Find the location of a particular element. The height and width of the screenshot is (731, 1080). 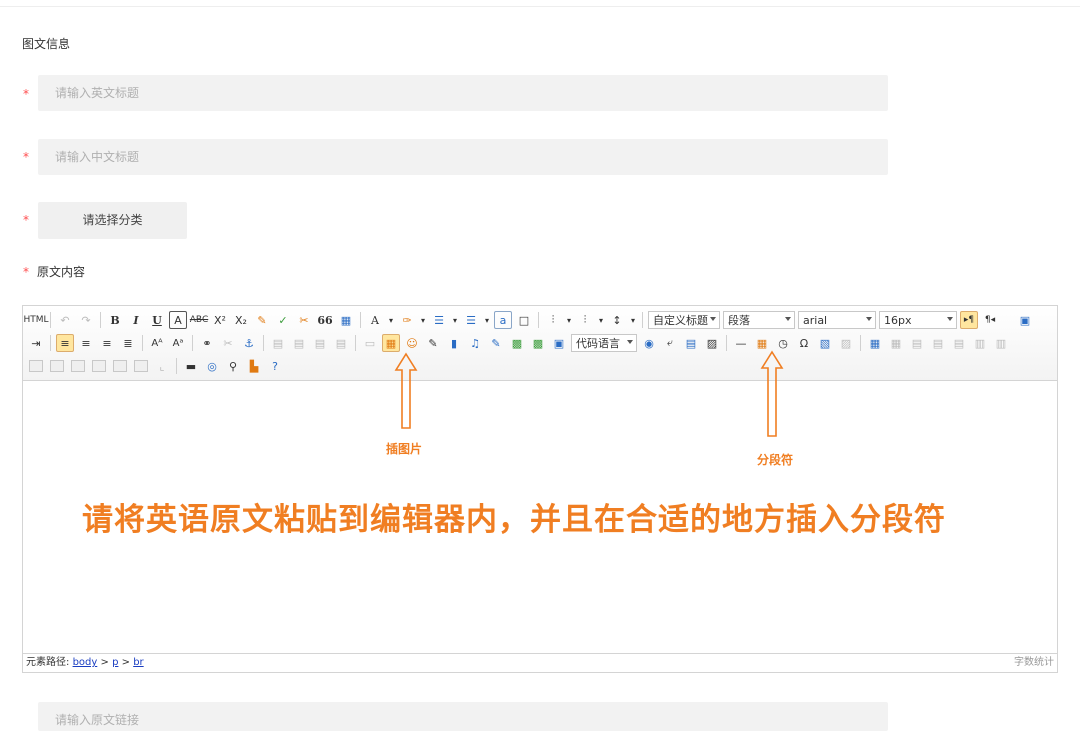

preview-icon: ◎ is located at coordinates (212, 366).